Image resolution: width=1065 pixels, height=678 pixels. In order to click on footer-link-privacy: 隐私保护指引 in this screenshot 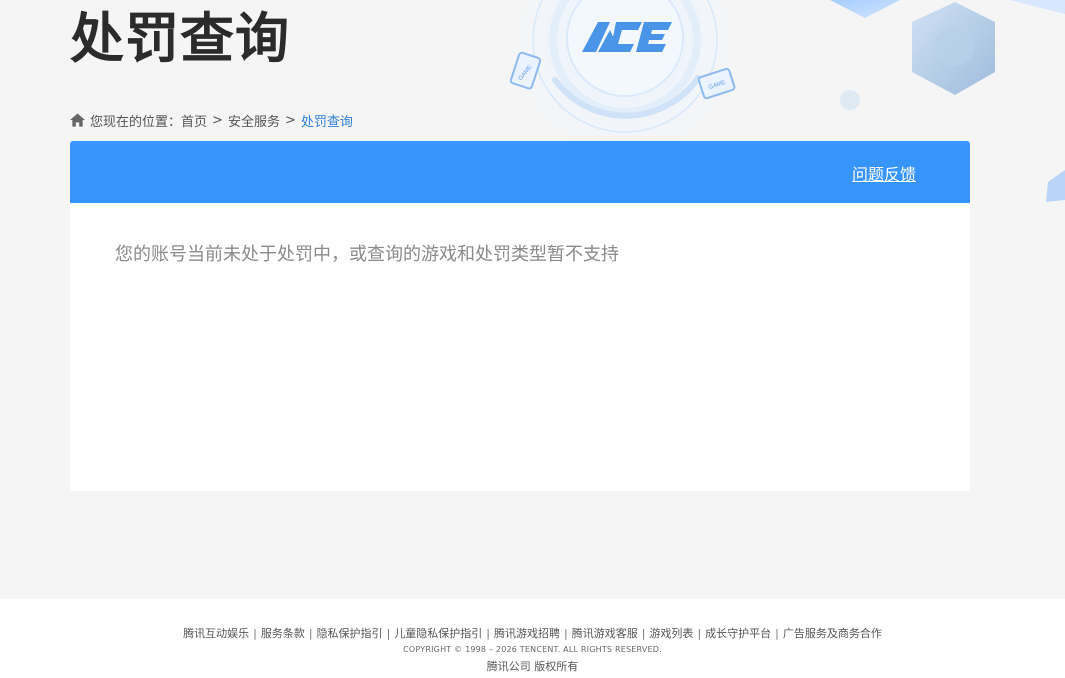, I will do `click(350, 633)`.